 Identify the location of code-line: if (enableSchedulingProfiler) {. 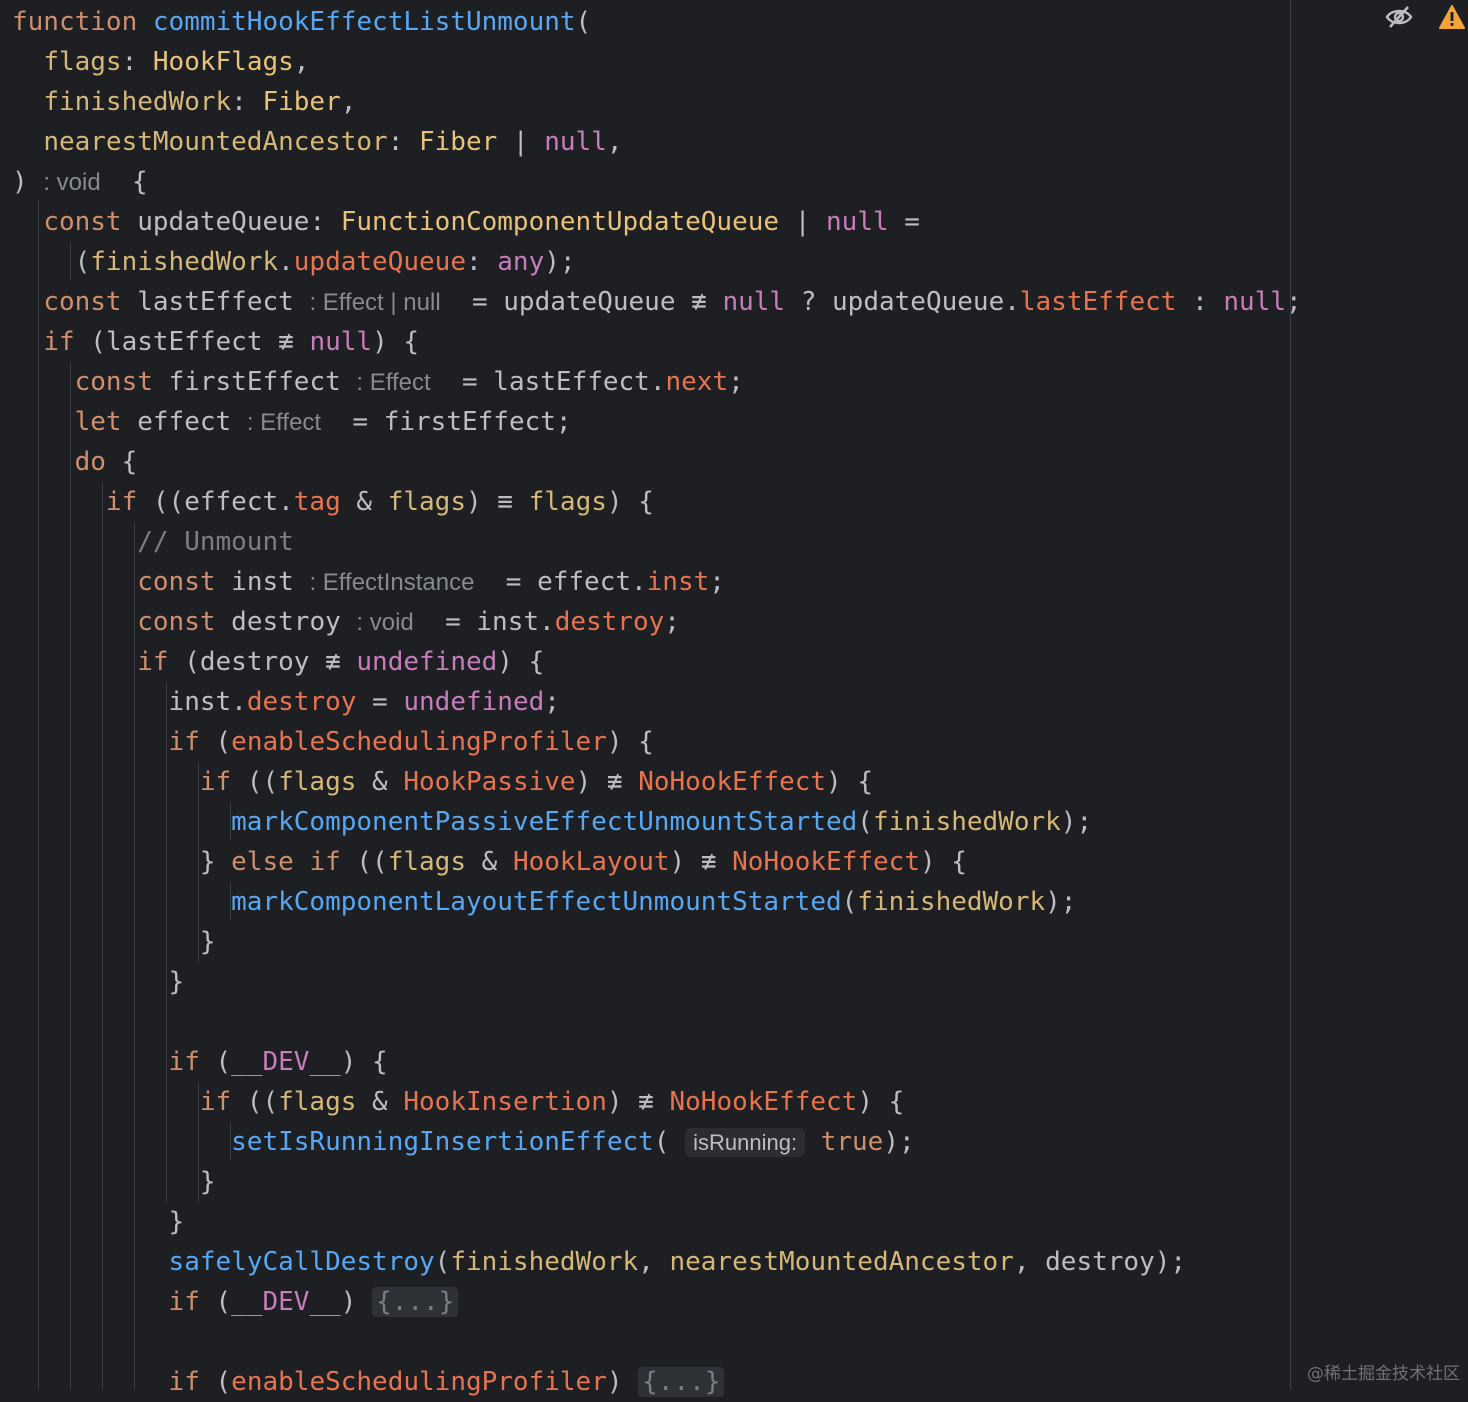
(333, 742).